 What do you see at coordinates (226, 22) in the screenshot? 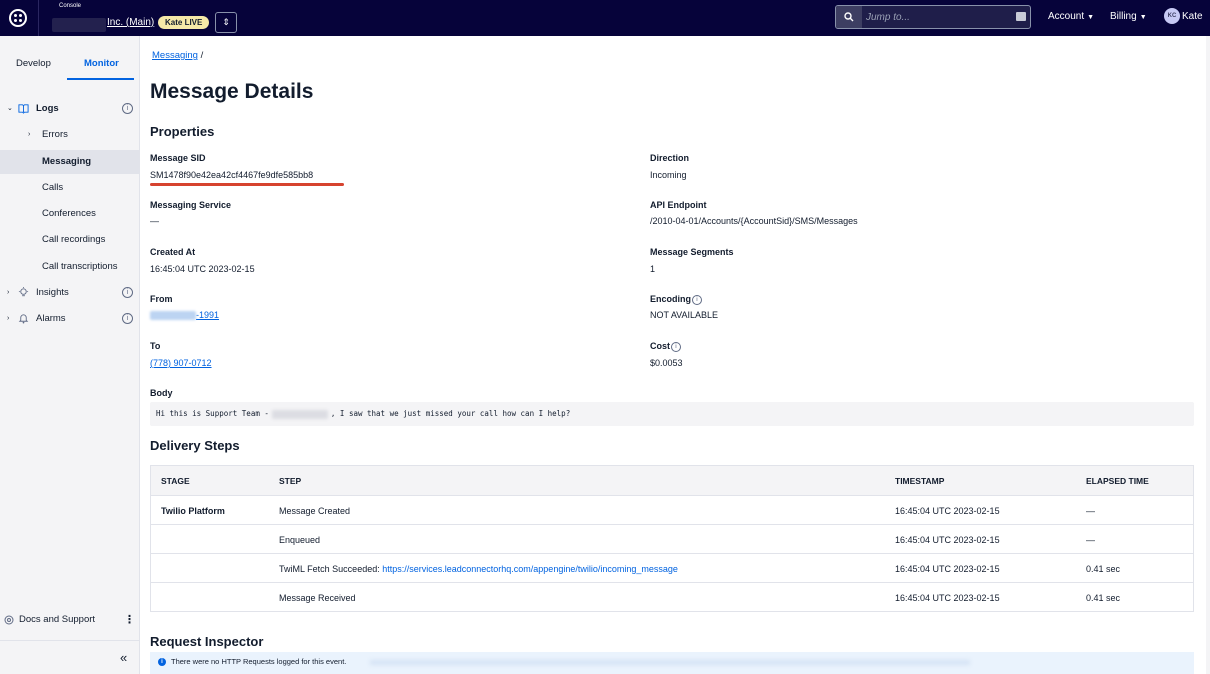
I see `account-switcher-button: ⇕` at bounding box center [226, 22].